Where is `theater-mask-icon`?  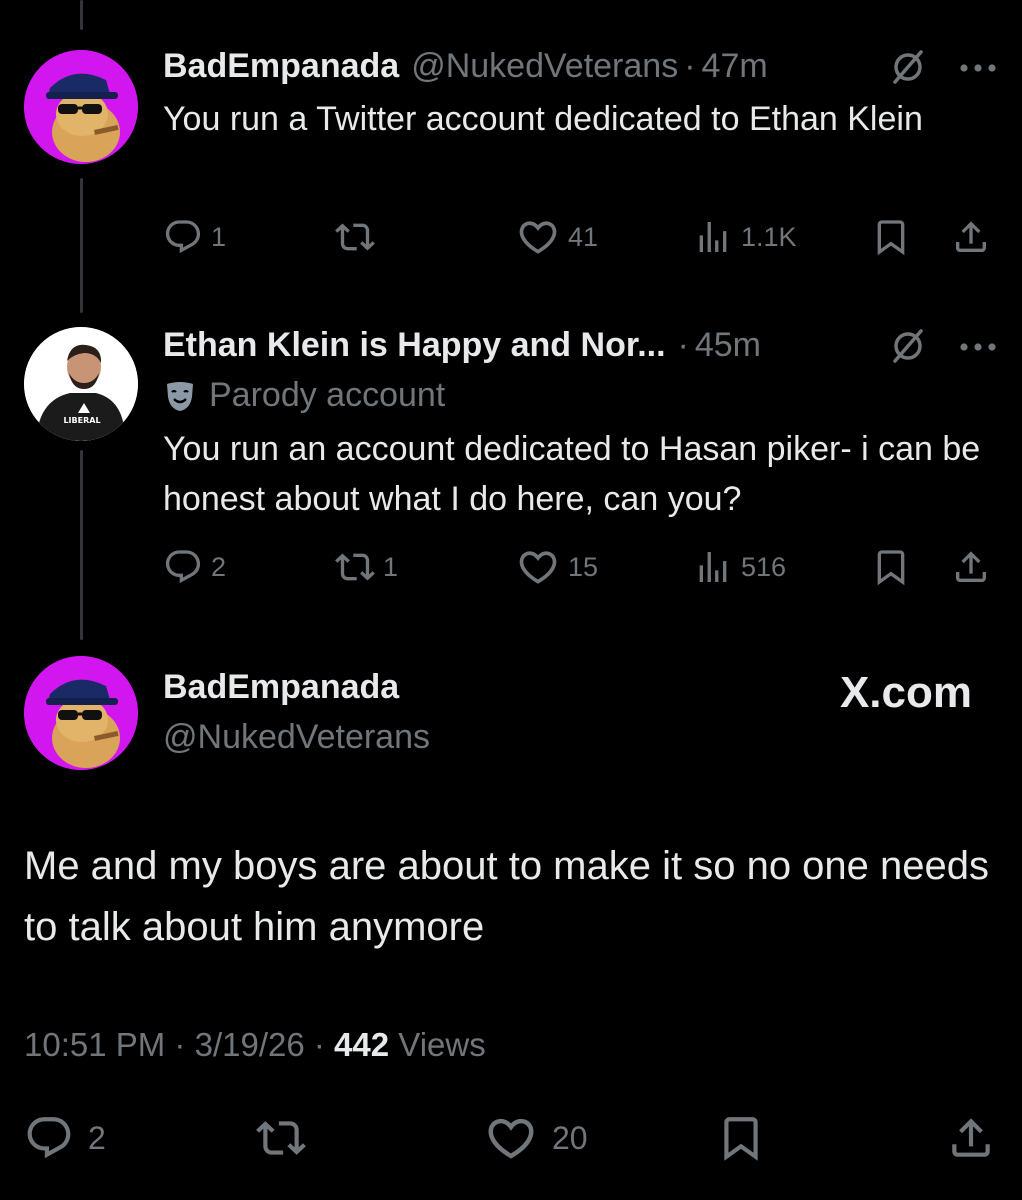
theater-mask-icon is located at coordinates (180, 396).